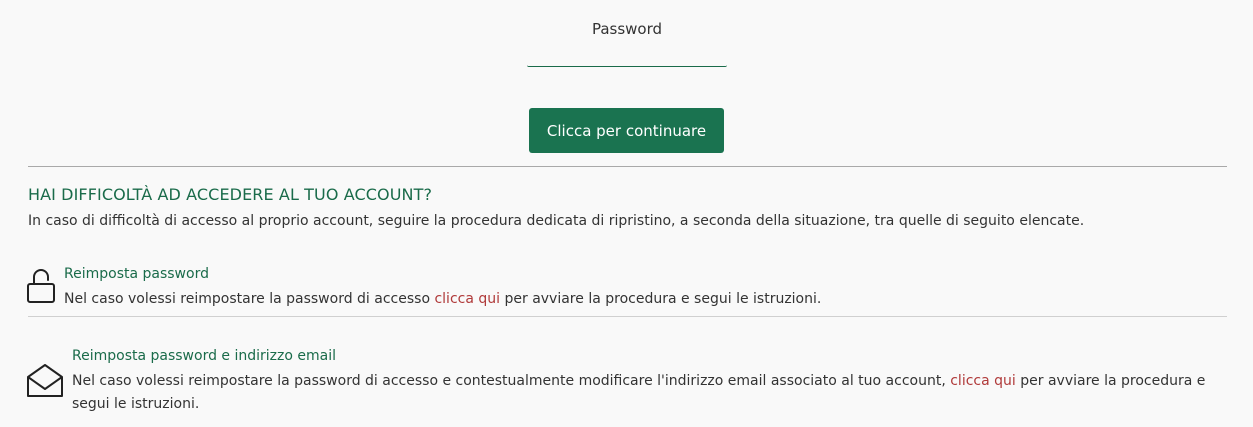 This screenshot has height=427, width=1253. What do you see at coordinates (983, 381) in the screenshot?
I see `reset-password-email-link: clicca qui` at bounding box center [983, 381].